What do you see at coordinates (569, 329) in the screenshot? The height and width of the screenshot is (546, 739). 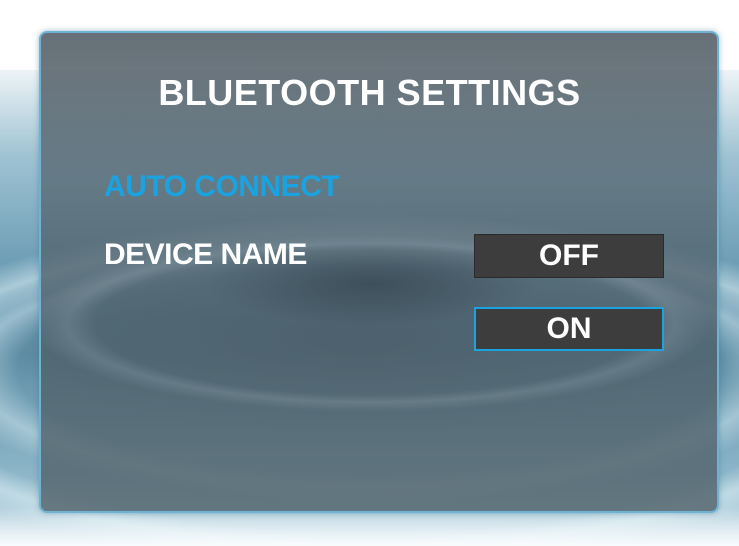 I see `option-on-button: ON` at bounding box center [569, 329].